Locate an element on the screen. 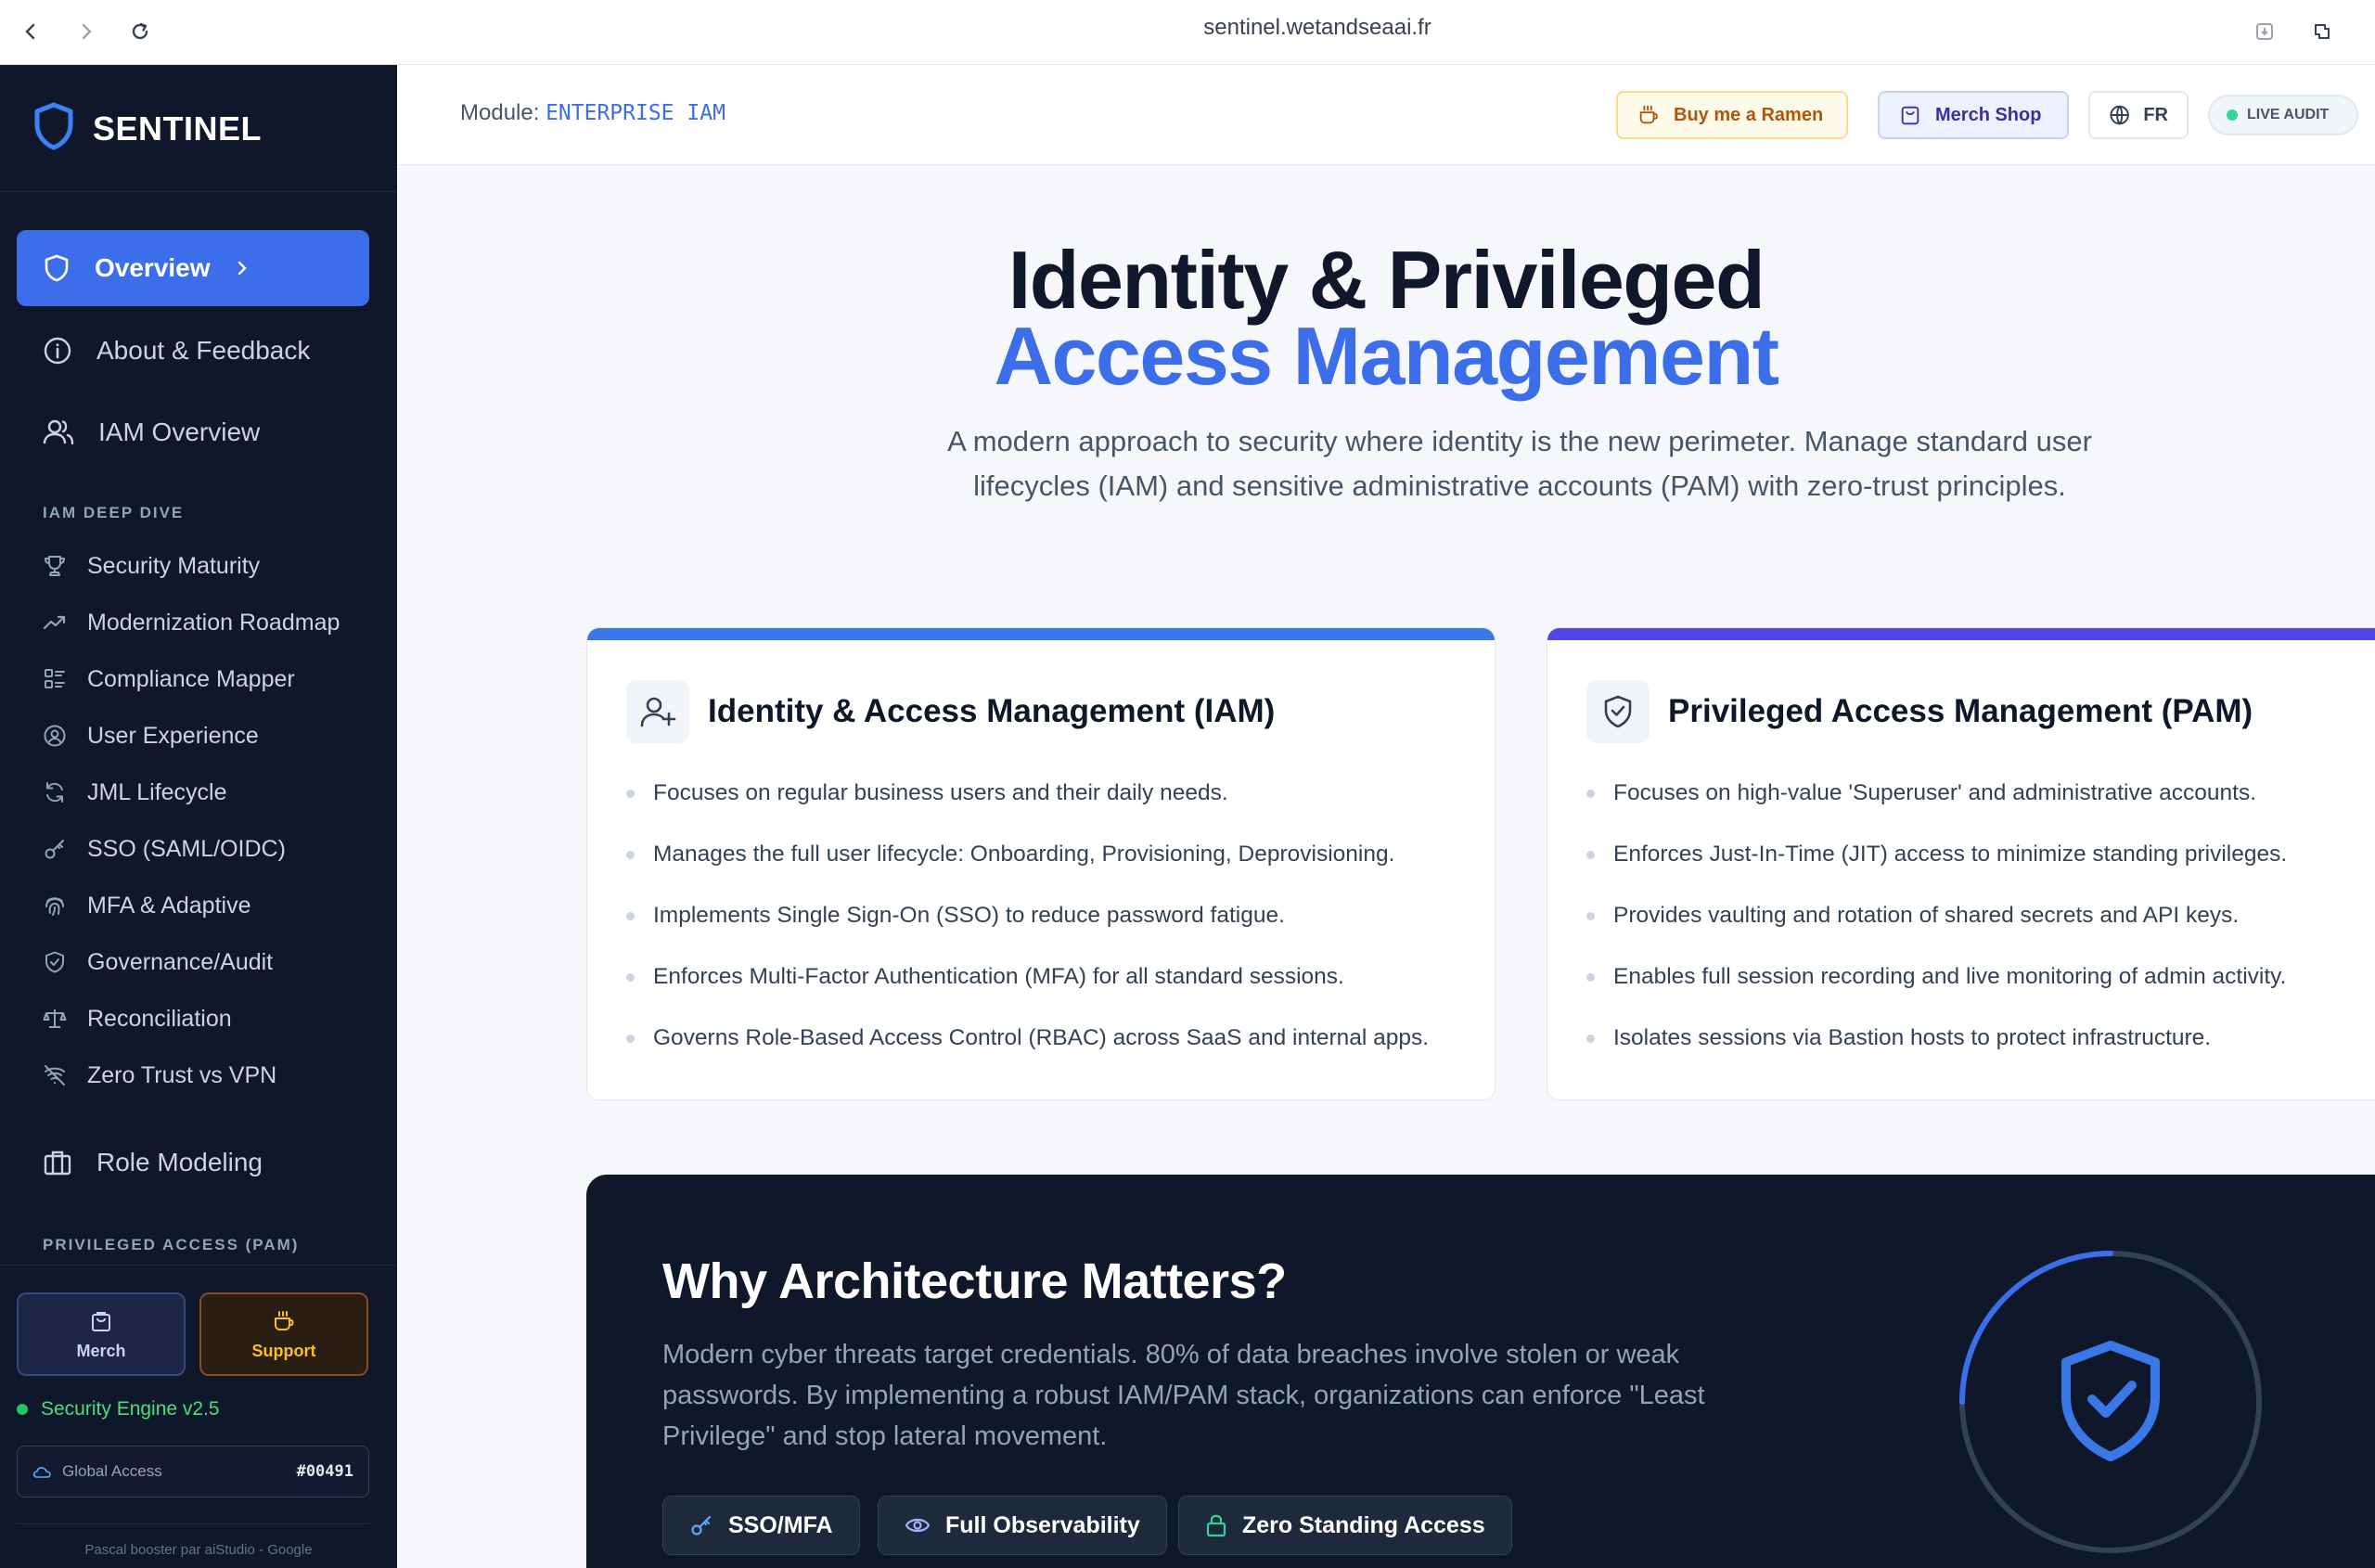 The image size is (2375, 1568). nav-modernization-roadmap: Modernization Roadmap is located at coordinates (191, 623).